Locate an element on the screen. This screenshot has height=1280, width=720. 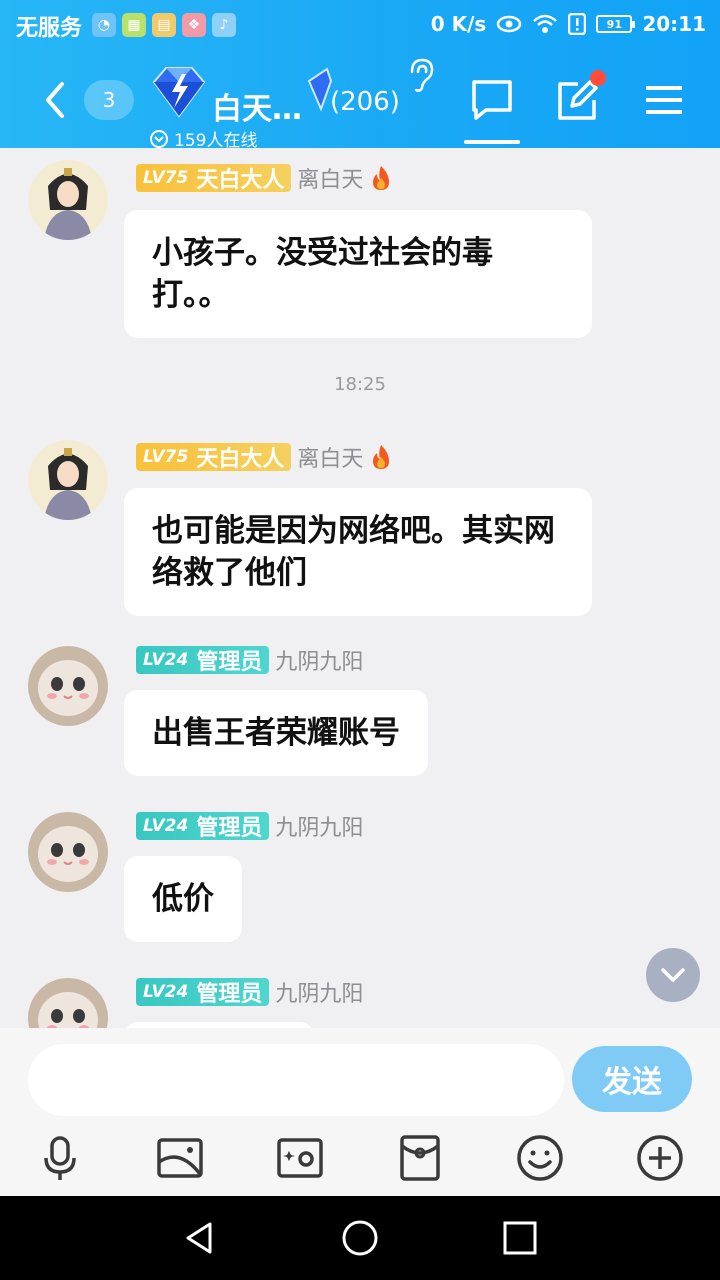
header-bar: 无服务 ◔ ▦ ▤ ❖ ♪ 0 K/s 91 20:11 3 白天… (206) is located at coordinates (360, 75).